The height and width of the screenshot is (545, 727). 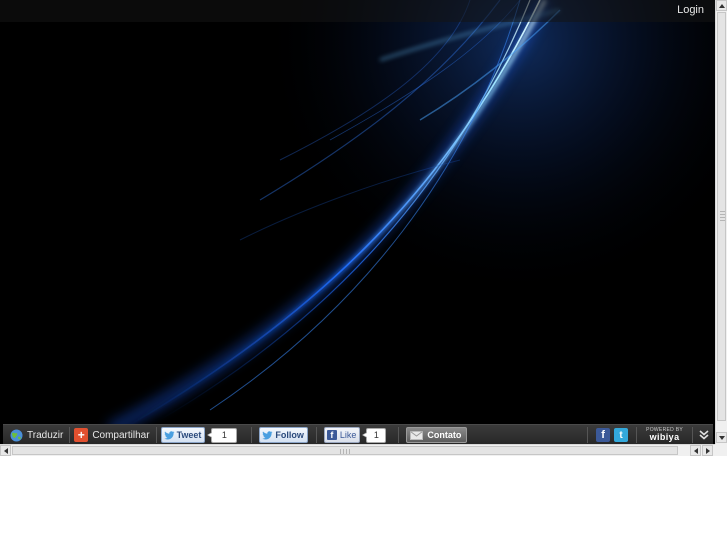 I want to click on scroll-up-arrow, so click(x=721, y=5).